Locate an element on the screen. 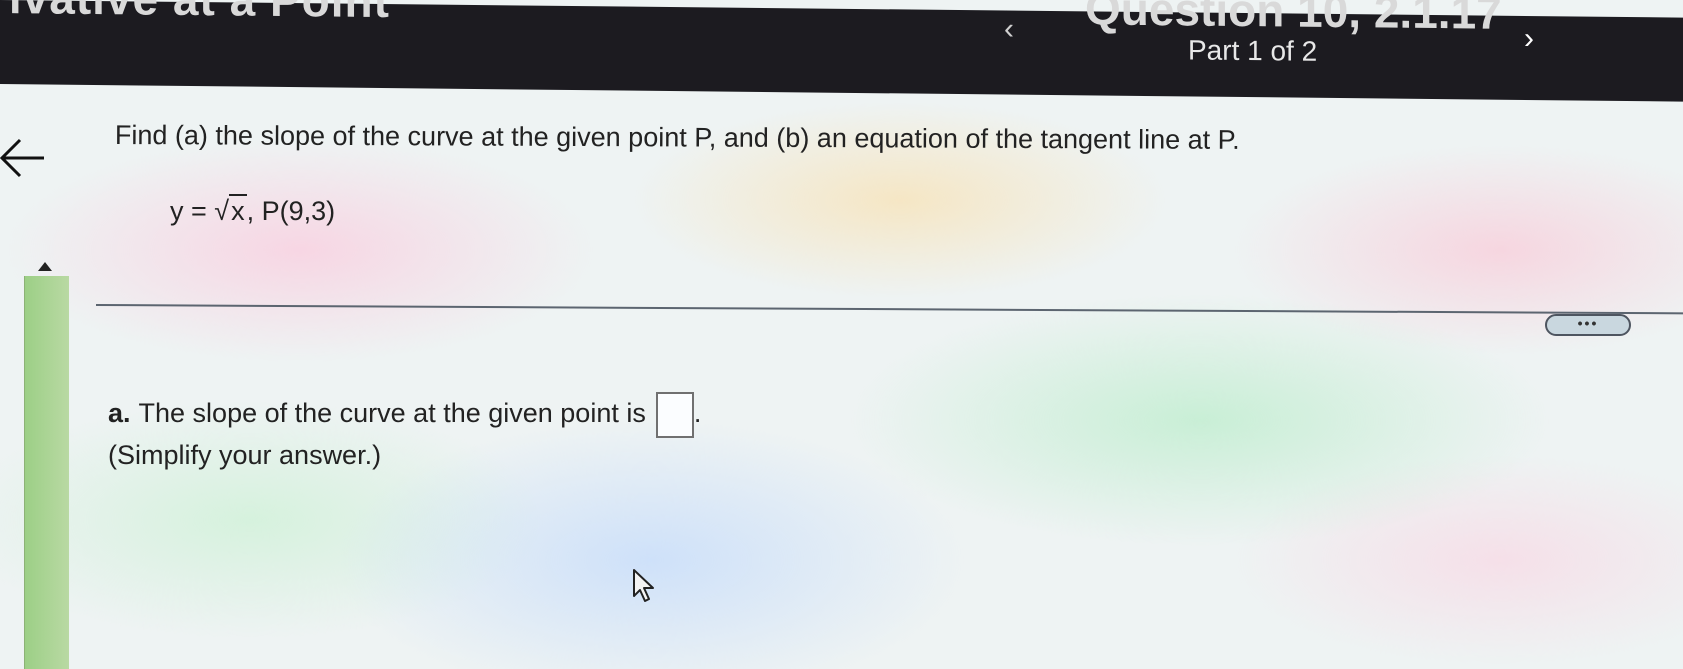 Image resolution: width=1683 pixels, height=669 pixels. equation-prefix: y = is located at coordinates (192, 211).